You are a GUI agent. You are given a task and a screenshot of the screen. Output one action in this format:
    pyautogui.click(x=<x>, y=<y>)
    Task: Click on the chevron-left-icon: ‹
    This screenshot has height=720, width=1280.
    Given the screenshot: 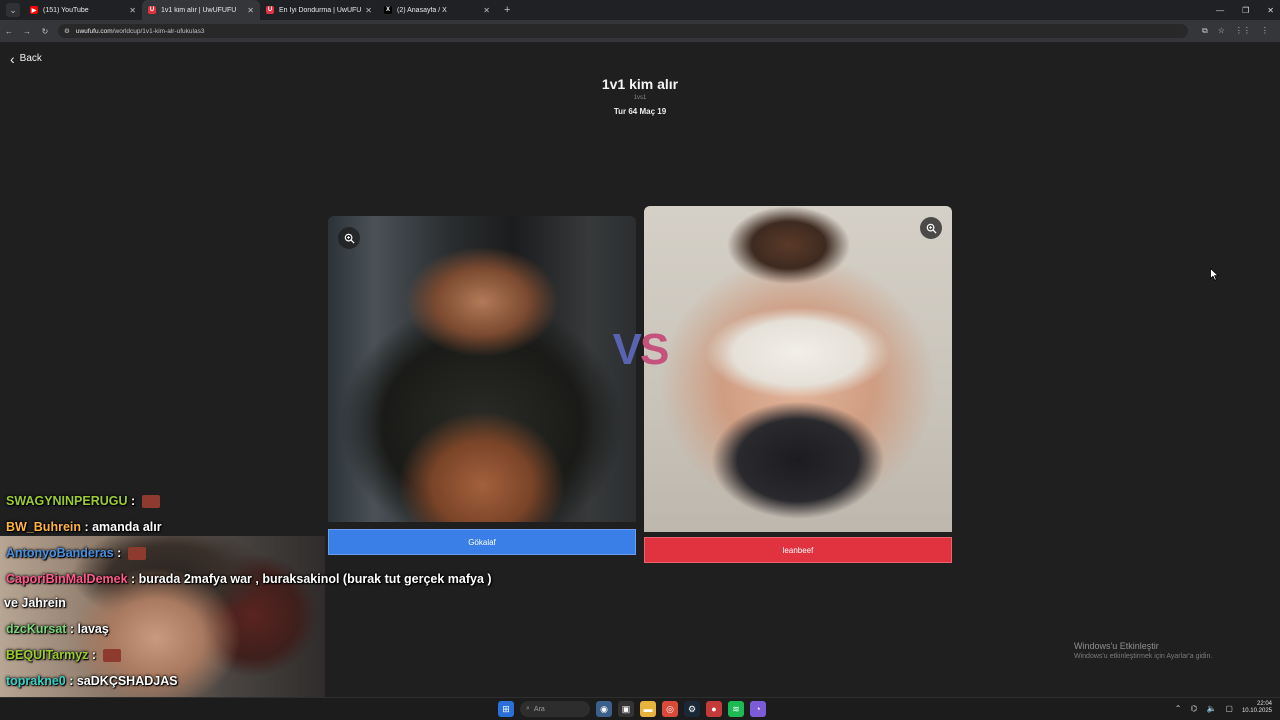 What is the action you would take?
    pyautogui.click(x=12, y=58)
    